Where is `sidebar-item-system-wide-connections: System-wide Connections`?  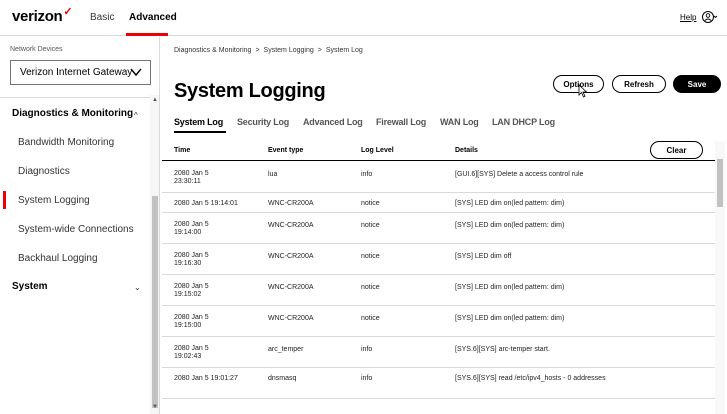 sidebar-item-system-wide-connections: System-wide Connections is located at coordinates (76, 229).